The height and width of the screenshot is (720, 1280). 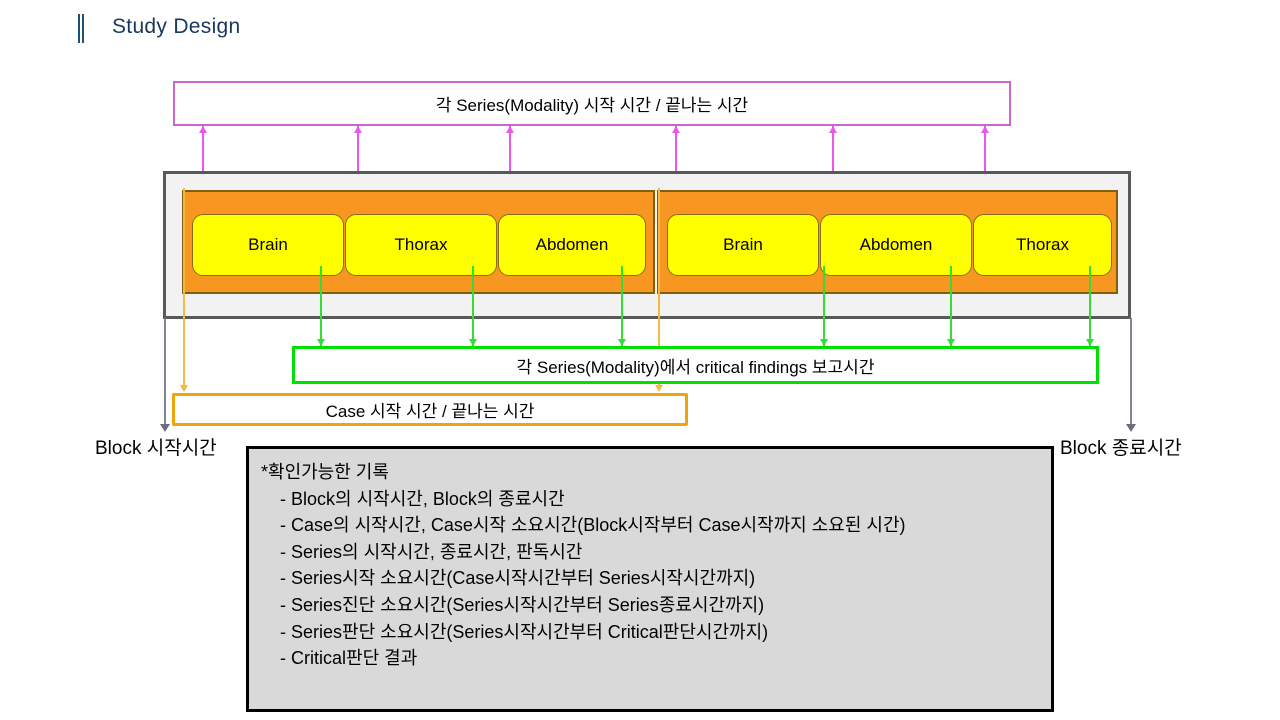 What do you see at coordinates (420, 498) in the screenshot?
I see `note-line-2: - Block의 시작시간, Block의 종료시간` at bounding box center [420, 498].